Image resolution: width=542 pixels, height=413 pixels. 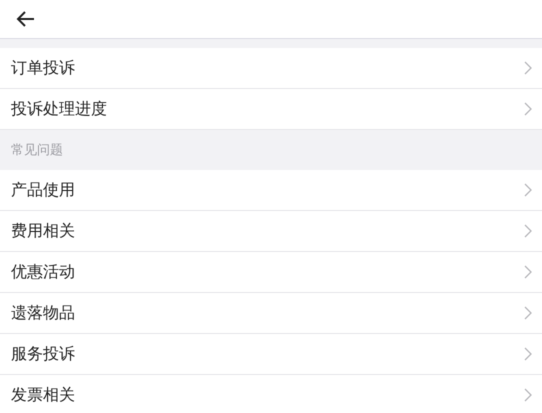 What do you see at coordinates (43, 272) in the screenshot?
I see `item-label: 优惠活动` at bounding box center [43, 272].